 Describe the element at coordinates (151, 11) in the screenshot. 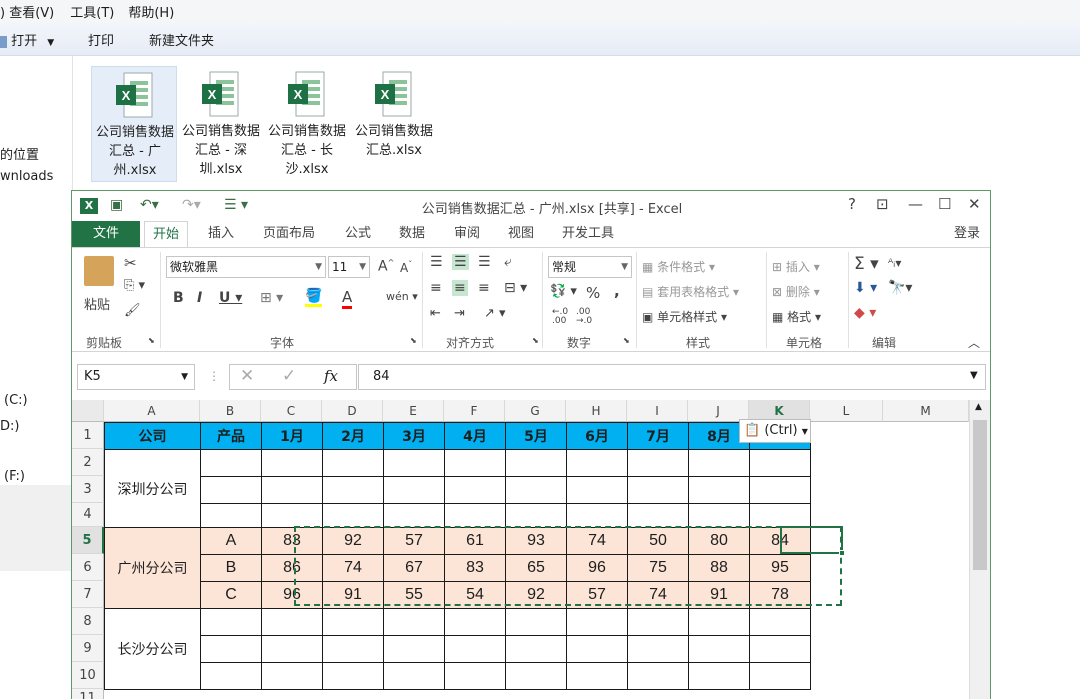

I see `menu-help: 帮助(H)` at that location.